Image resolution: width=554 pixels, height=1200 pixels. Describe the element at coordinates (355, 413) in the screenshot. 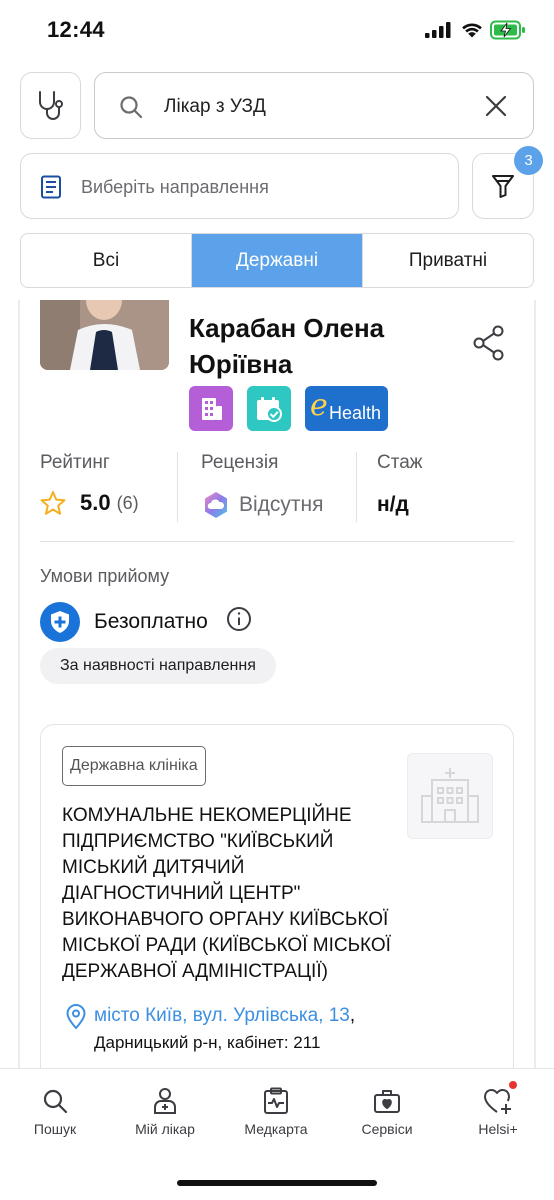

I see `ehealth-logo-text: Health` at that location.